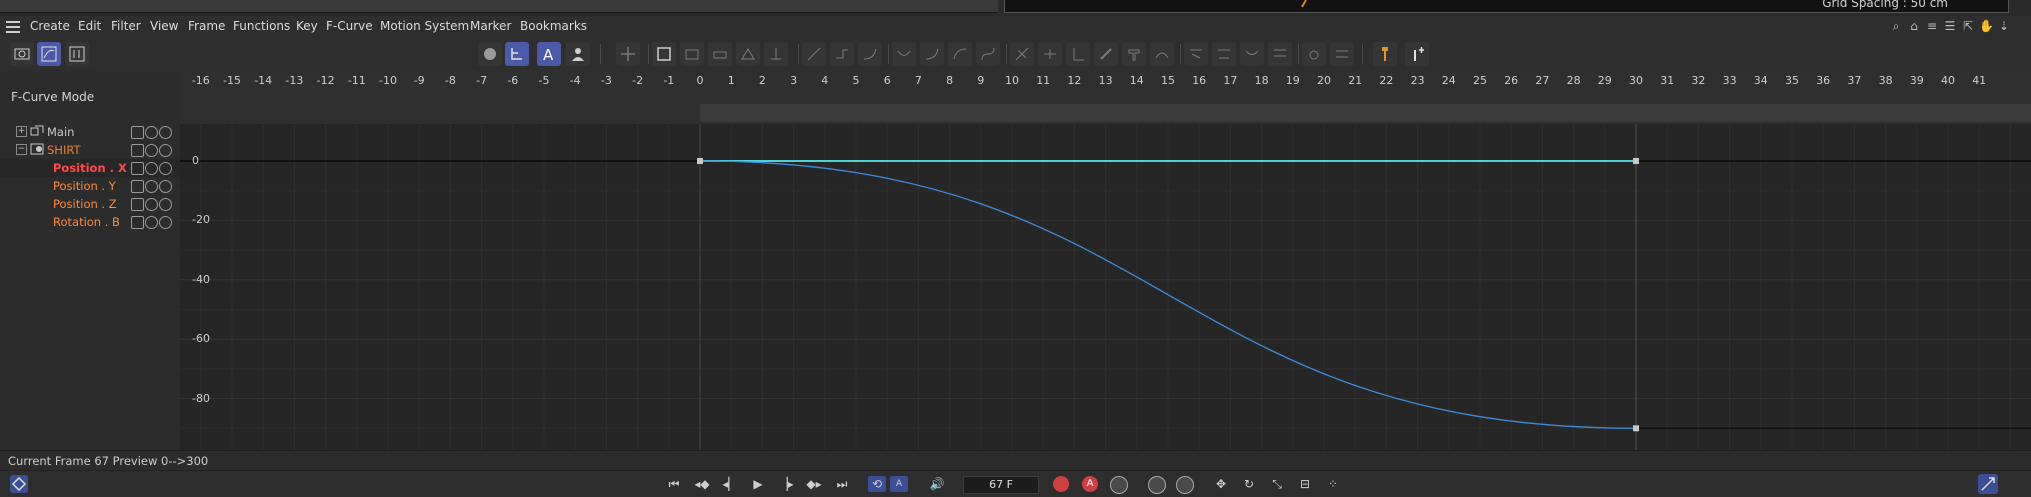 The height and width of the screenshot is (497, 2031). What do you see at coordinates (164, 26) in the screenshot?
I see `menu-view: View` at bounding box center [164, 26].